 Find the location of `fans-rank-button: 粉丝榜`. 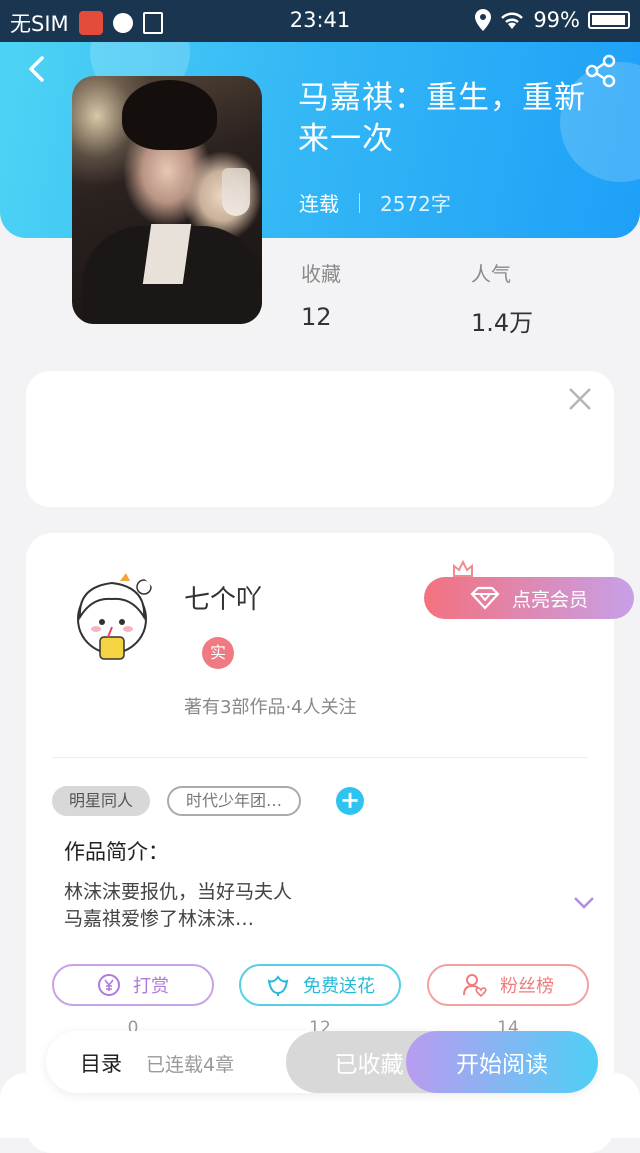

fans-rank-button: 粉丝榜 is located at coordinates (508, 985).